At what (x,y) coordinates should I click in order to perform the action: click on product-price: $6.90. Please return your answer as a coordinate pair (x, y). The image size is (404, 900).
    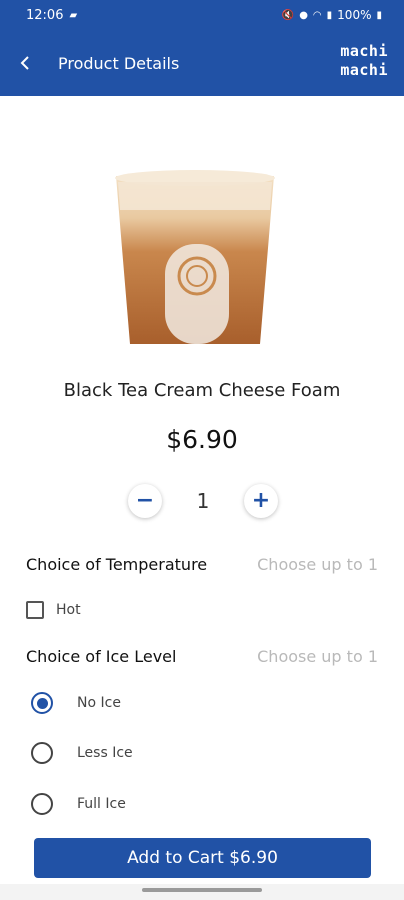
    Looking at the image, I should click on (202, 439).